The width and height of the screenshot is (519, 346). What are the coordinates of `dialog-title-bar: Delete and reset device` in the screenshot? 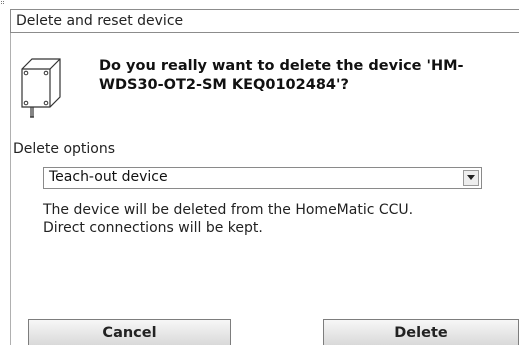 It's located at (264, 21).